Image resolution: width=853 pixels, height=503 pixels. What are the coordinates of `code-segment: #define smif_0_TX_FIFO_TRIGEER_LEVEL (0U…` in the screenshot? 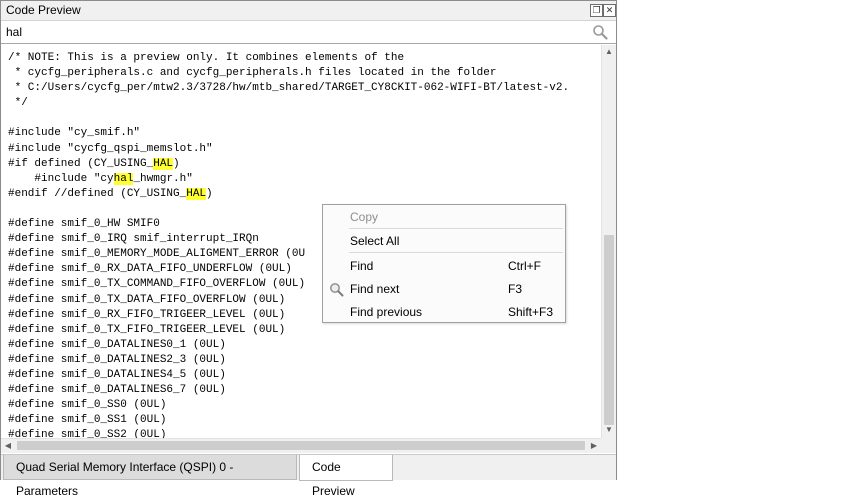 It's located at (147, 329).